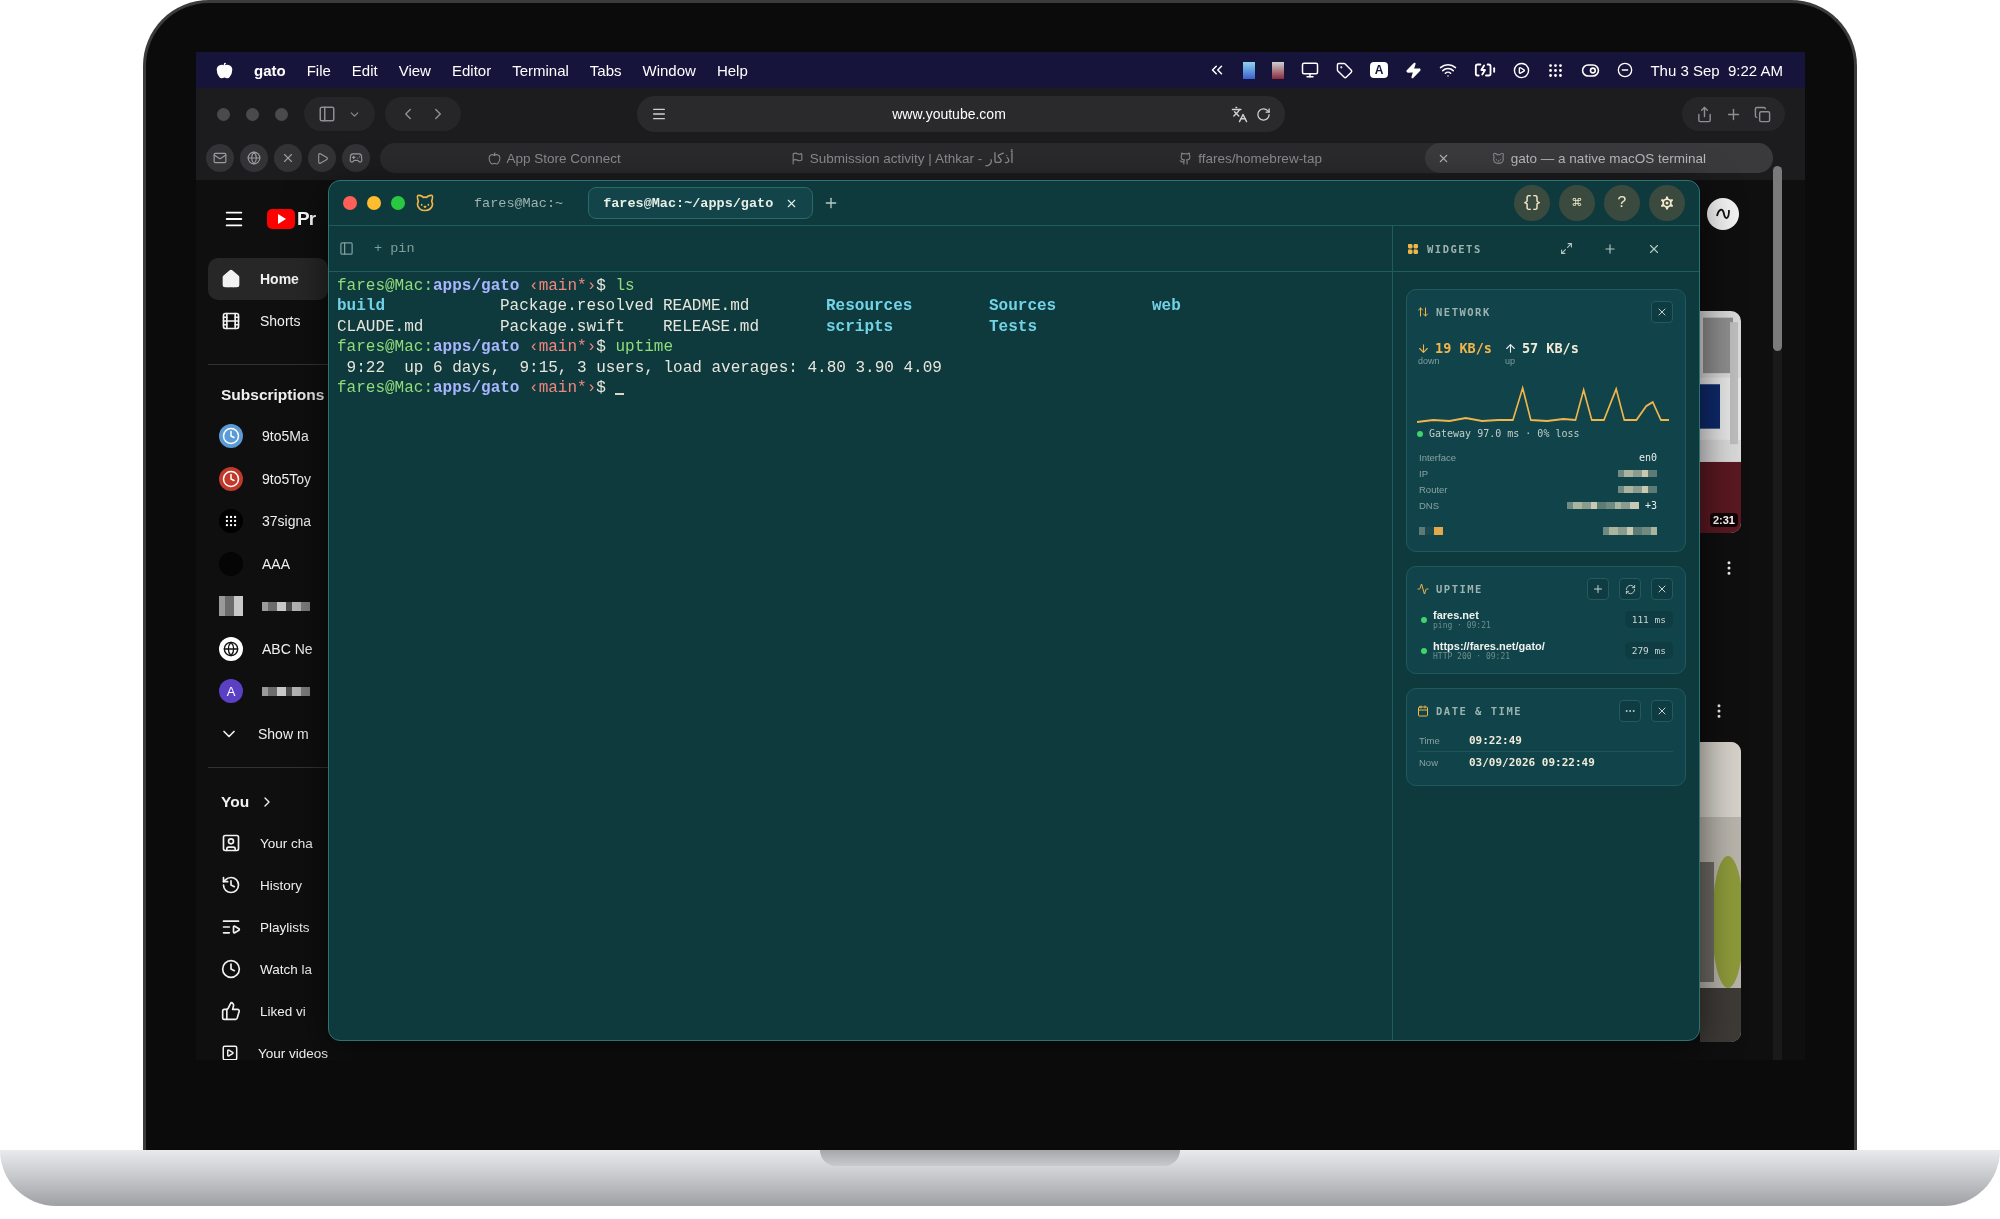 The height and width of the screenshot is (1219, 2000). Describe the element at coordinates (1532, 203) in the screenshot. I see `toolbar-button: {}` at that location.